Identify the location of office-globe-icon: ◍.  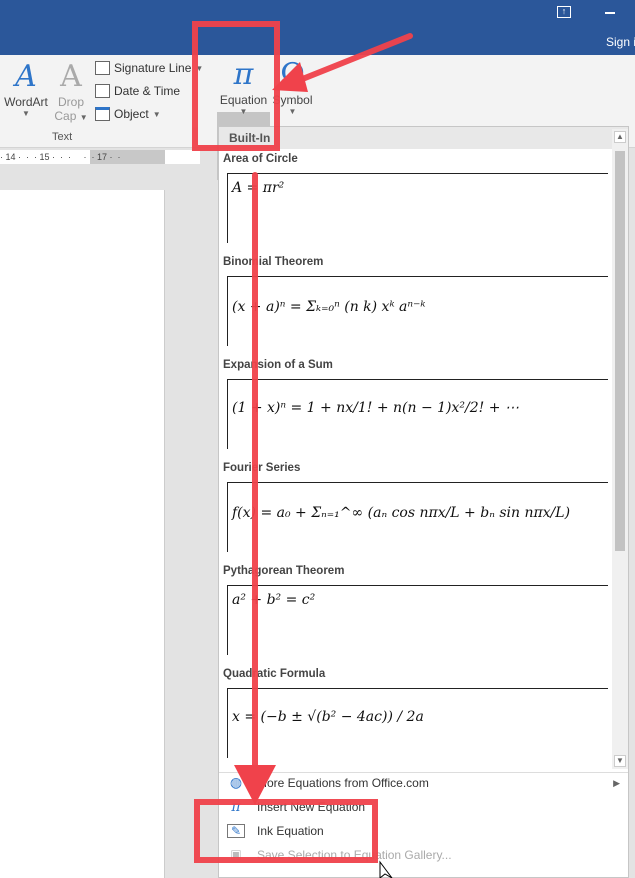
(236, 783).